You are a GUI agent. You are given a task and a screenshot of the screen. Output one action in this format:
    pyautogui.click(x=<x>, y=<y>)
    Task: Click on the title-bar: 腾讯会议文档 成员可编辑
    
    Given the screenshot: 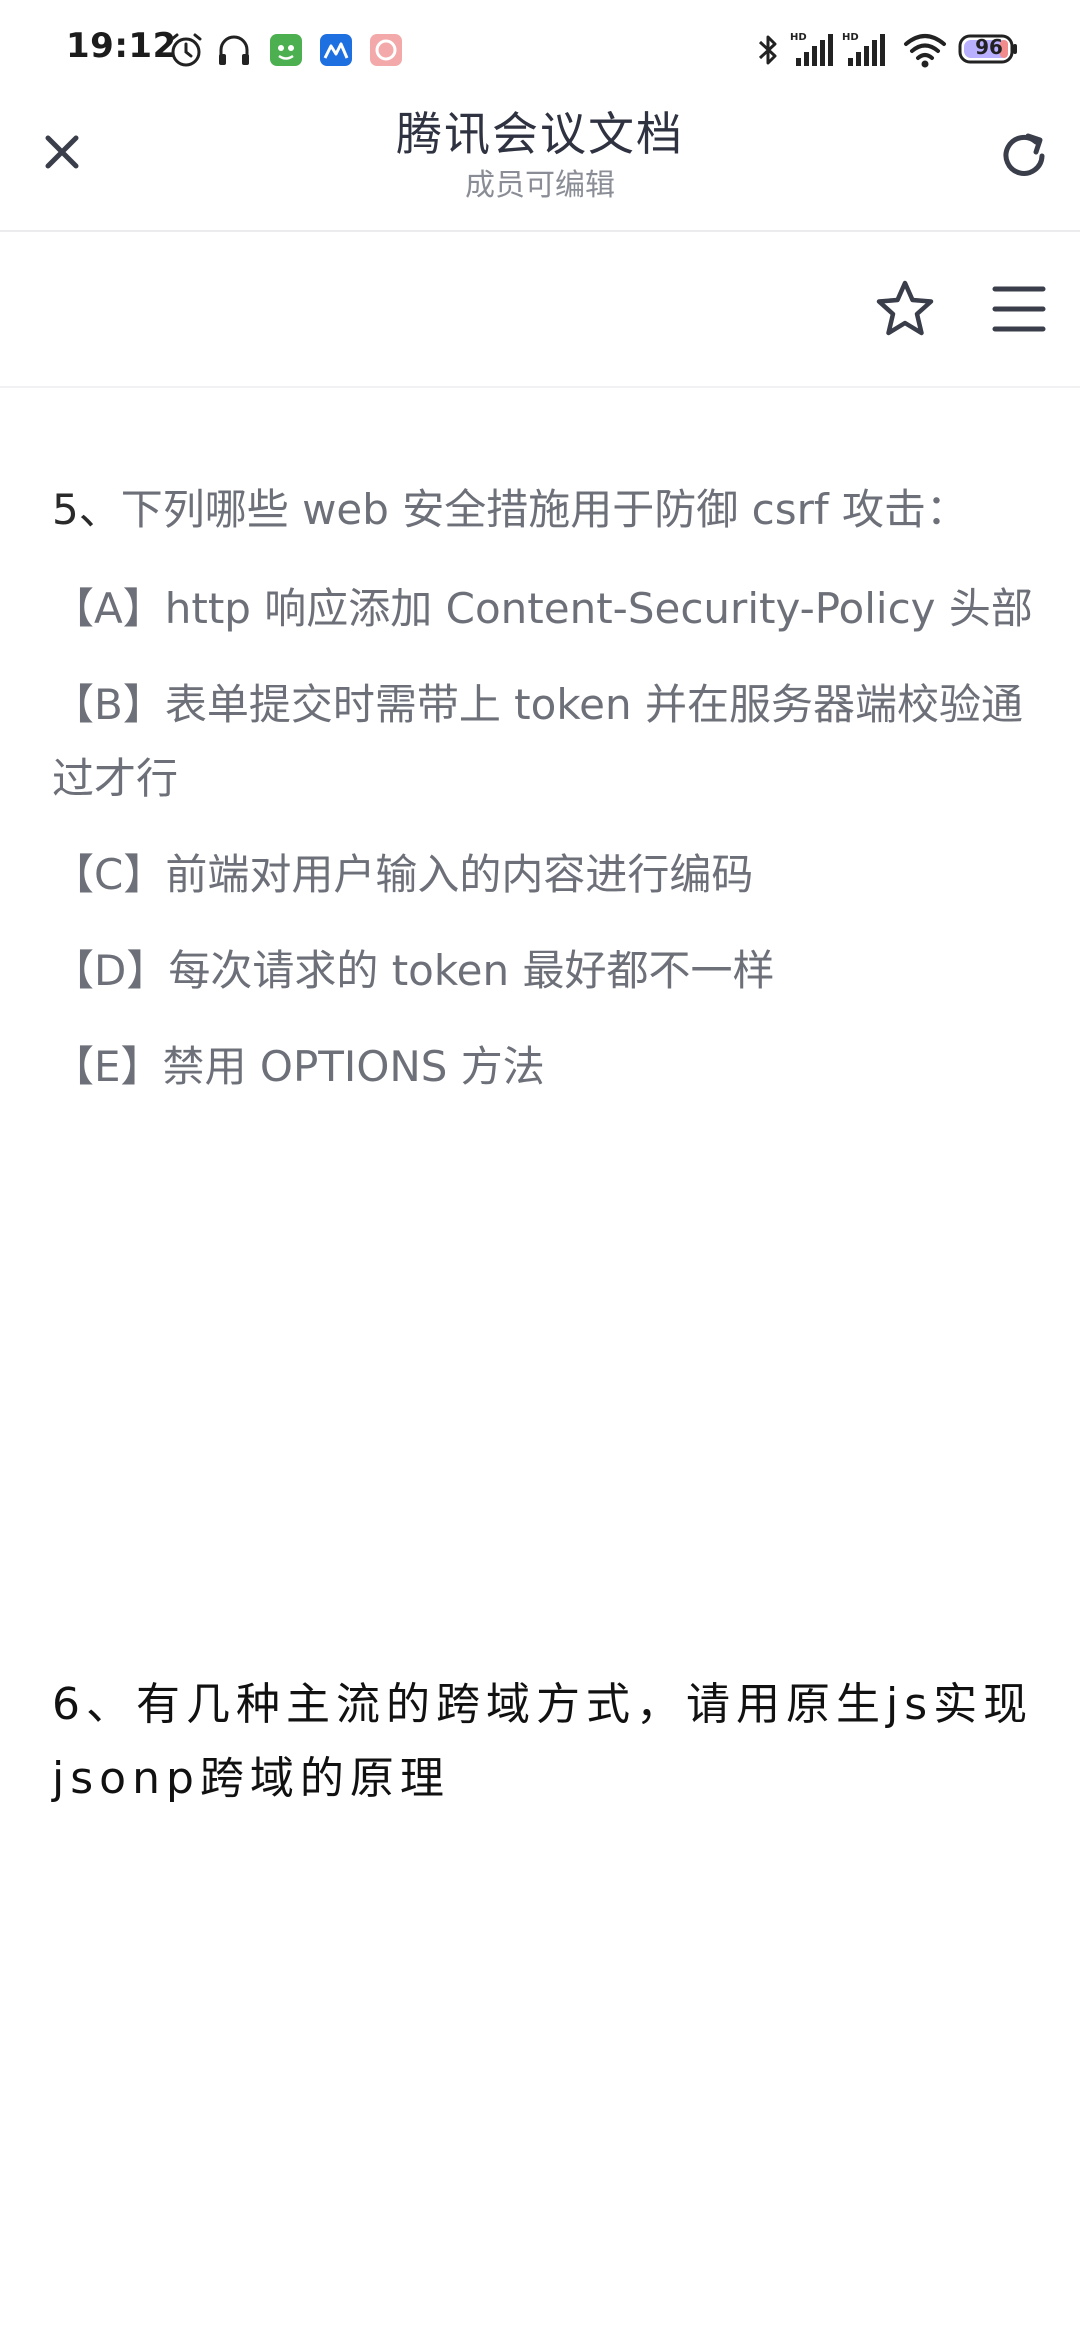 What is the action you would take?
    pyautogui.click(x=540, y=164)
    